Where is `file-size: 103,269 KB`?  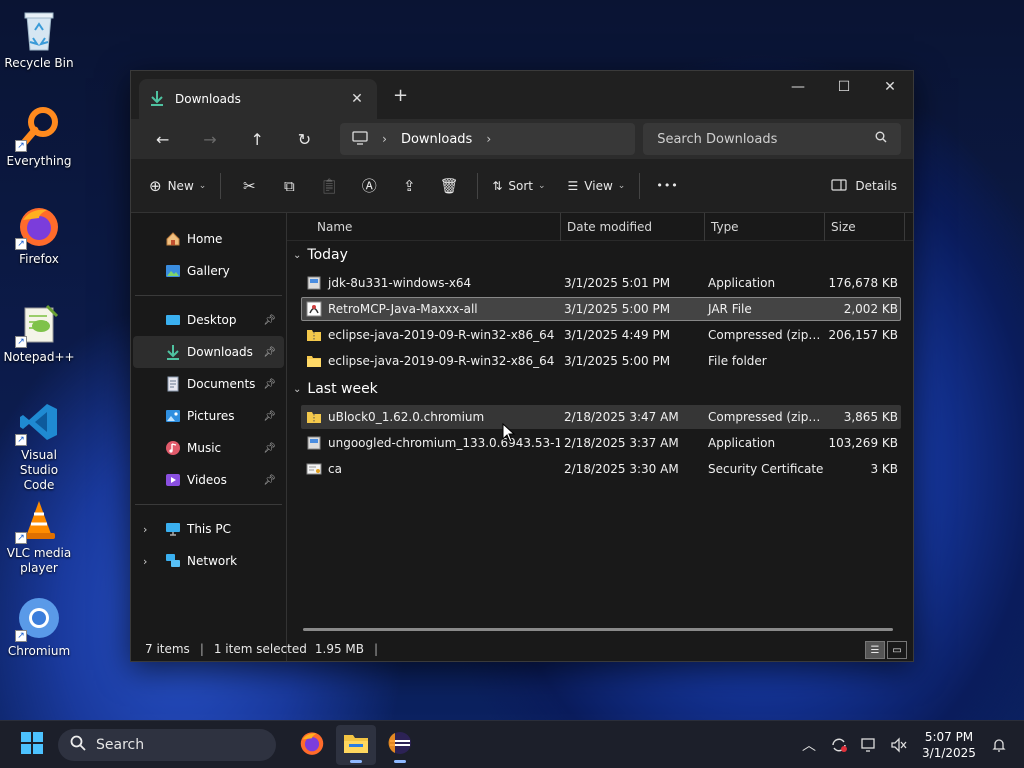 file-size: 103,269 KB is located at coordinates (863, 443).